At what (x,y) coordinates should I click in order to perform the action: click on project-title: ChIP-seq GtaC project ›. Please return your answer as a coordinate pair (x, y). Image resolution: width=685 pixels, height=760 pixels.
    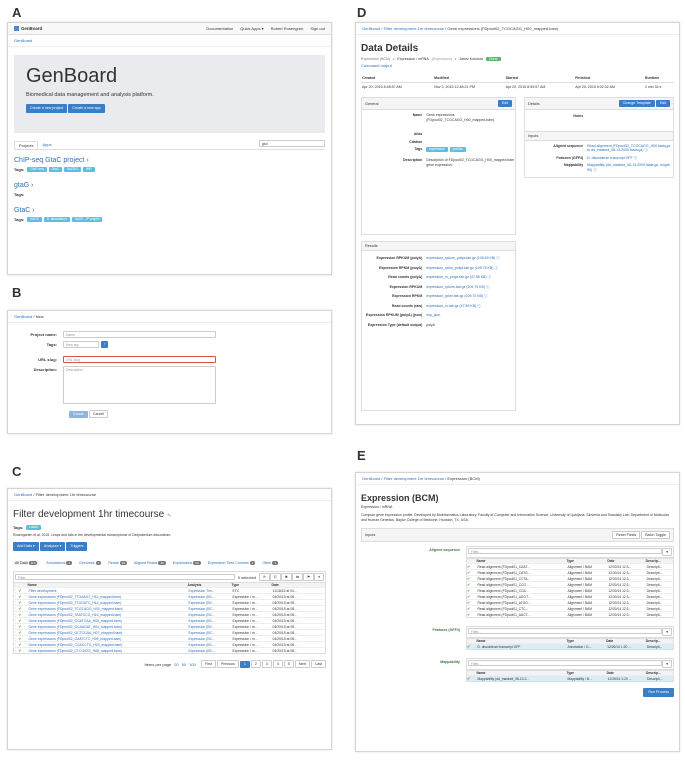
    Looking at the image, I should click on (169, 160).